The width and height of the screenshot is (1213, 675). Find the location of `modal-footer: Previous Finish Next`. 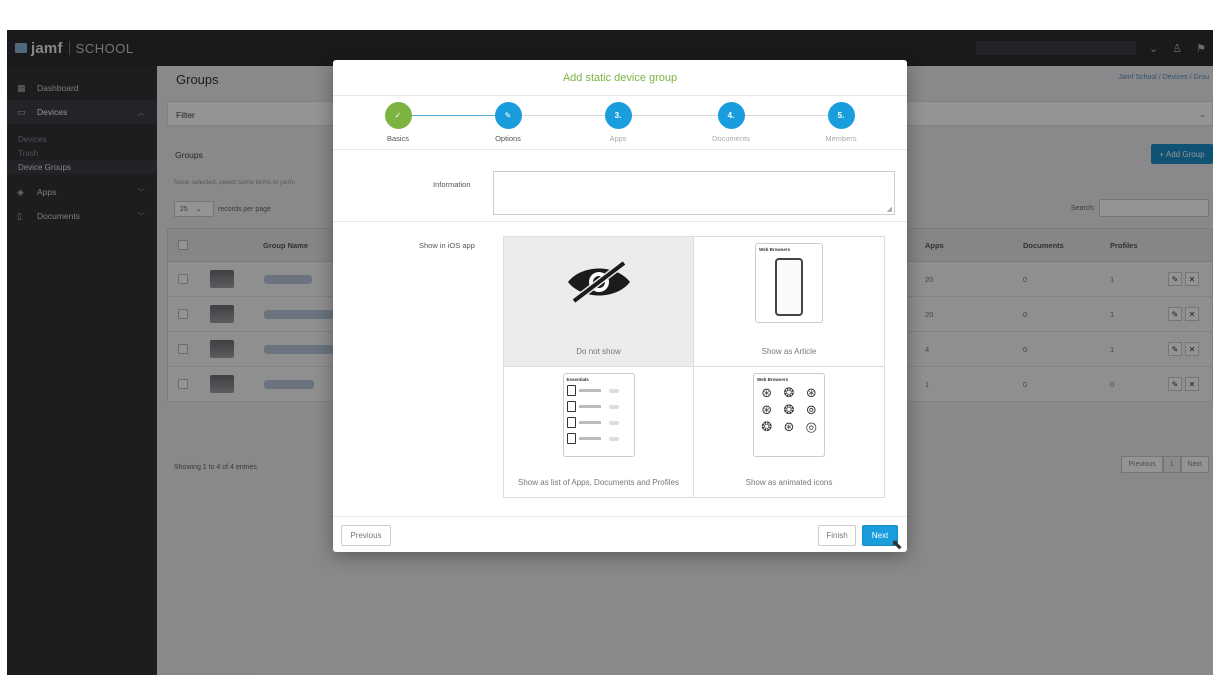

modal-footer: Previous Finish Next is located at coordinates (620, 534).